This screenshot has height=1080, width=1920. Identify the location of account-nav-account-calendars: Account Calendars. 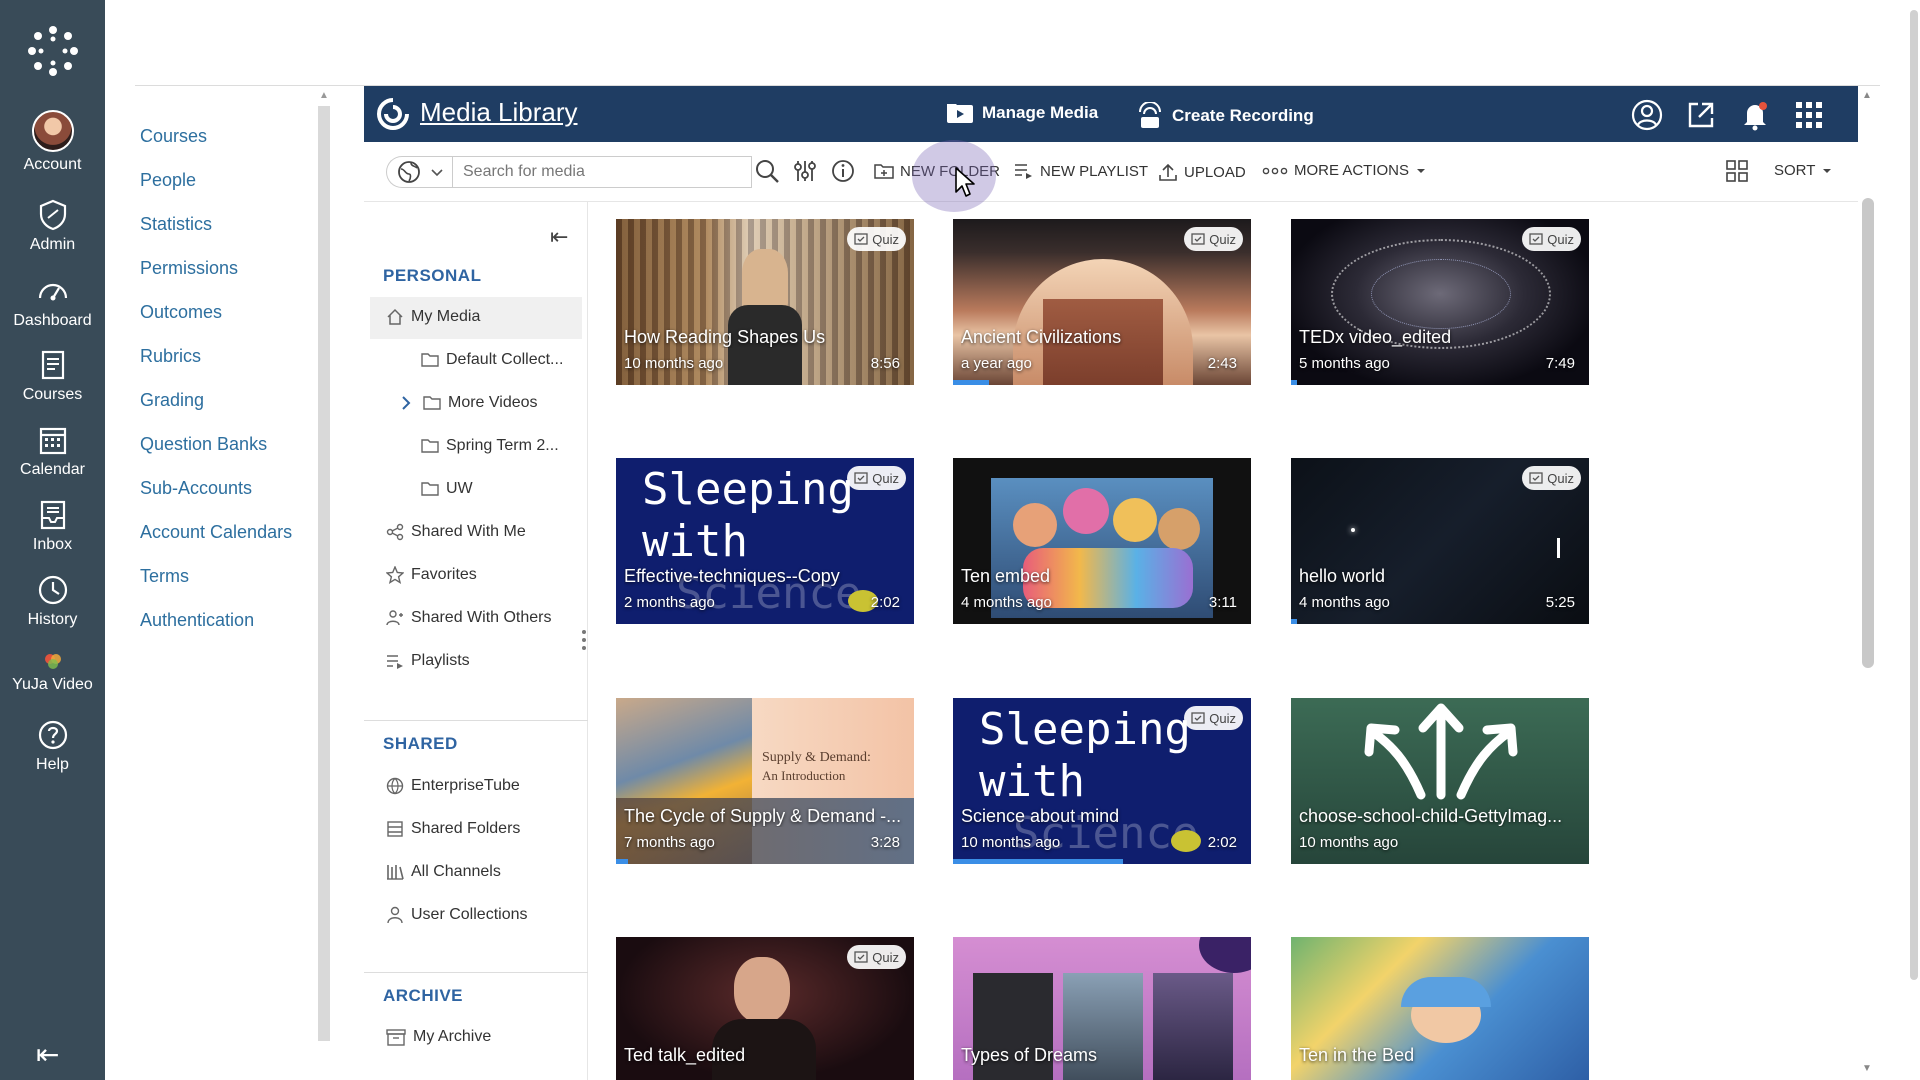
(235, 536).